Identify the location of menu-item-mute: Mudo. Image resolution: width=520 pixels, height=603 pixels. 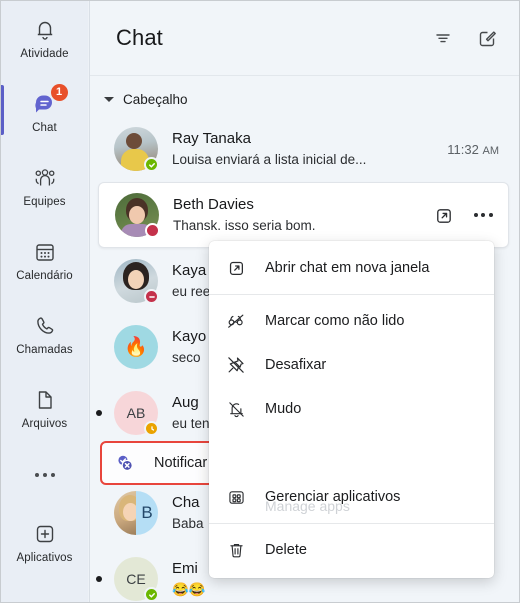
(351, 409).